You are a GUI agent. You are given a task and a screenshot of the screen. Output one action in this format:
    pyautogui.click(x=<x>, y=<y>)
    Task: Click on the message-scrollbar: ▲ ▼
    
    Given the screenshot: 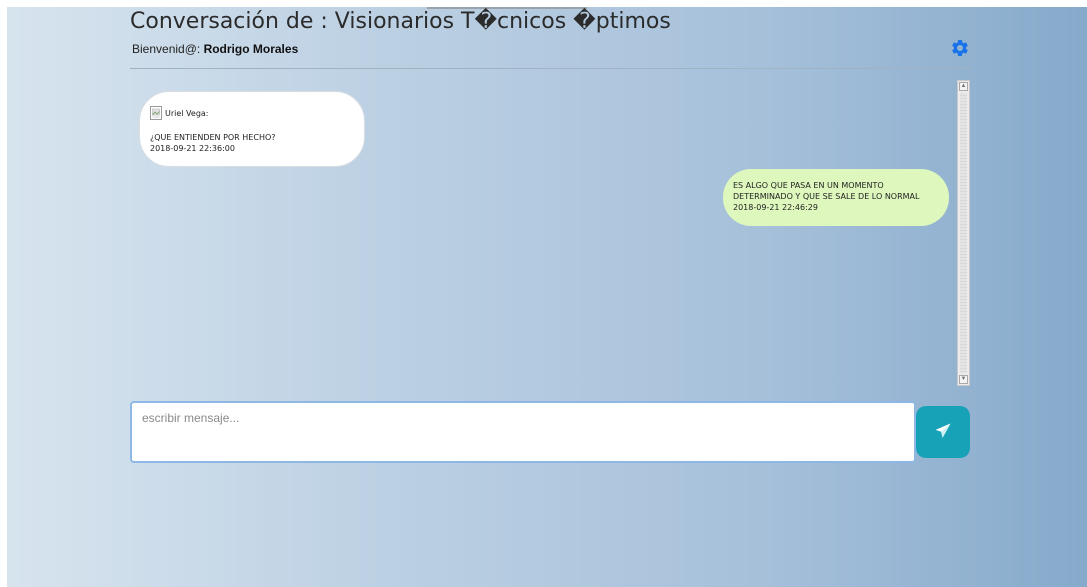 What is the action you would take?
    pyautogui.click(x=963, y=233)
    